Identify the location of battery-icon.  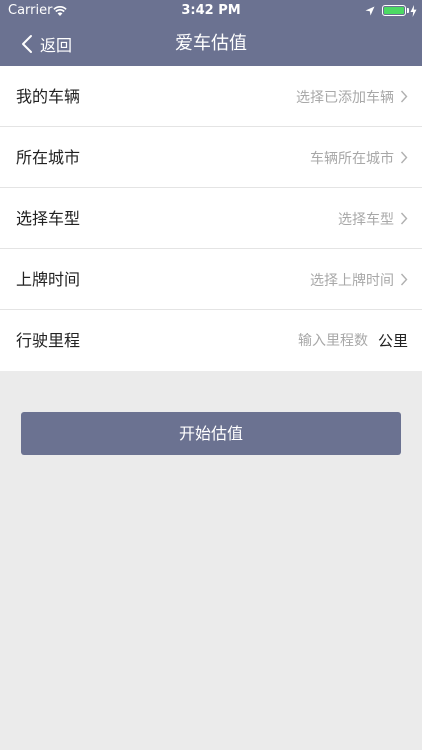
(394, 10).